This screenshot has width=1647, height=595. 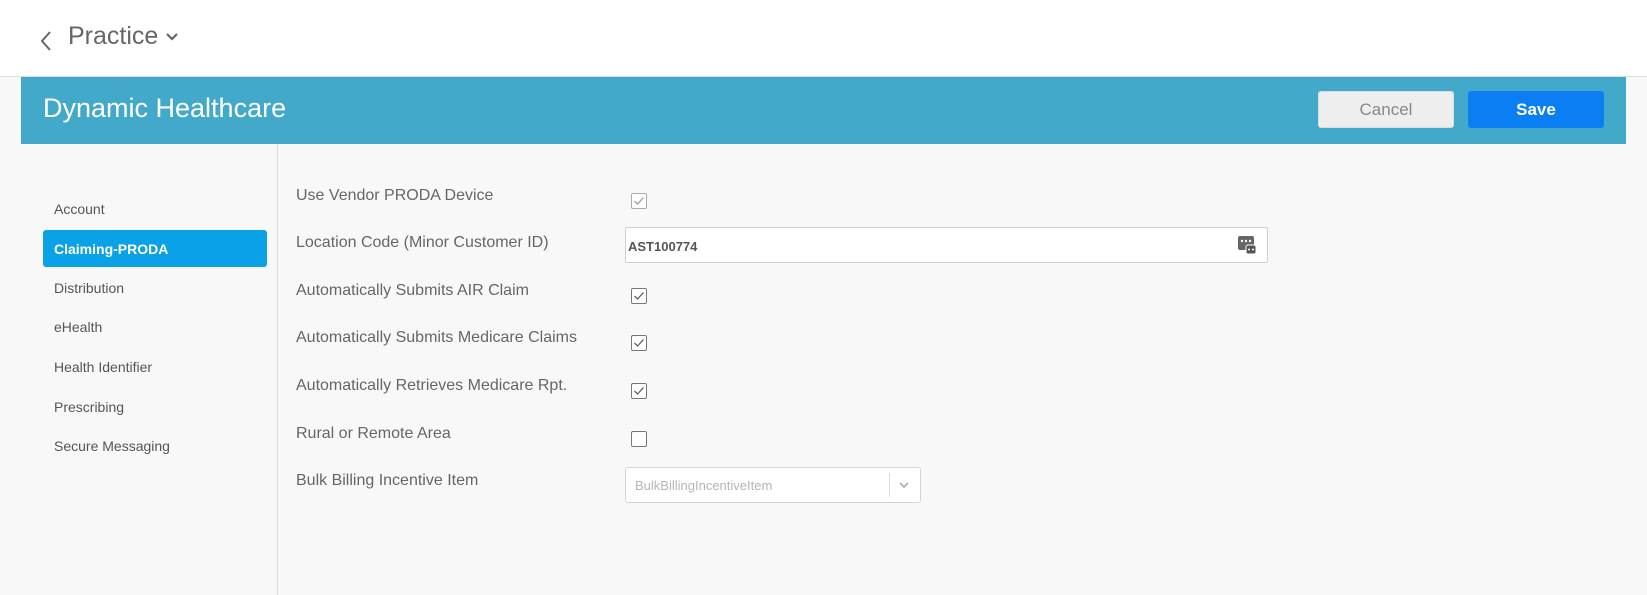 What do you see at coordinates (155, 445) in the screenshot?
I see `sidebar-item-secure-messaging: Secure Messaging` at bounding box center [155, 445].